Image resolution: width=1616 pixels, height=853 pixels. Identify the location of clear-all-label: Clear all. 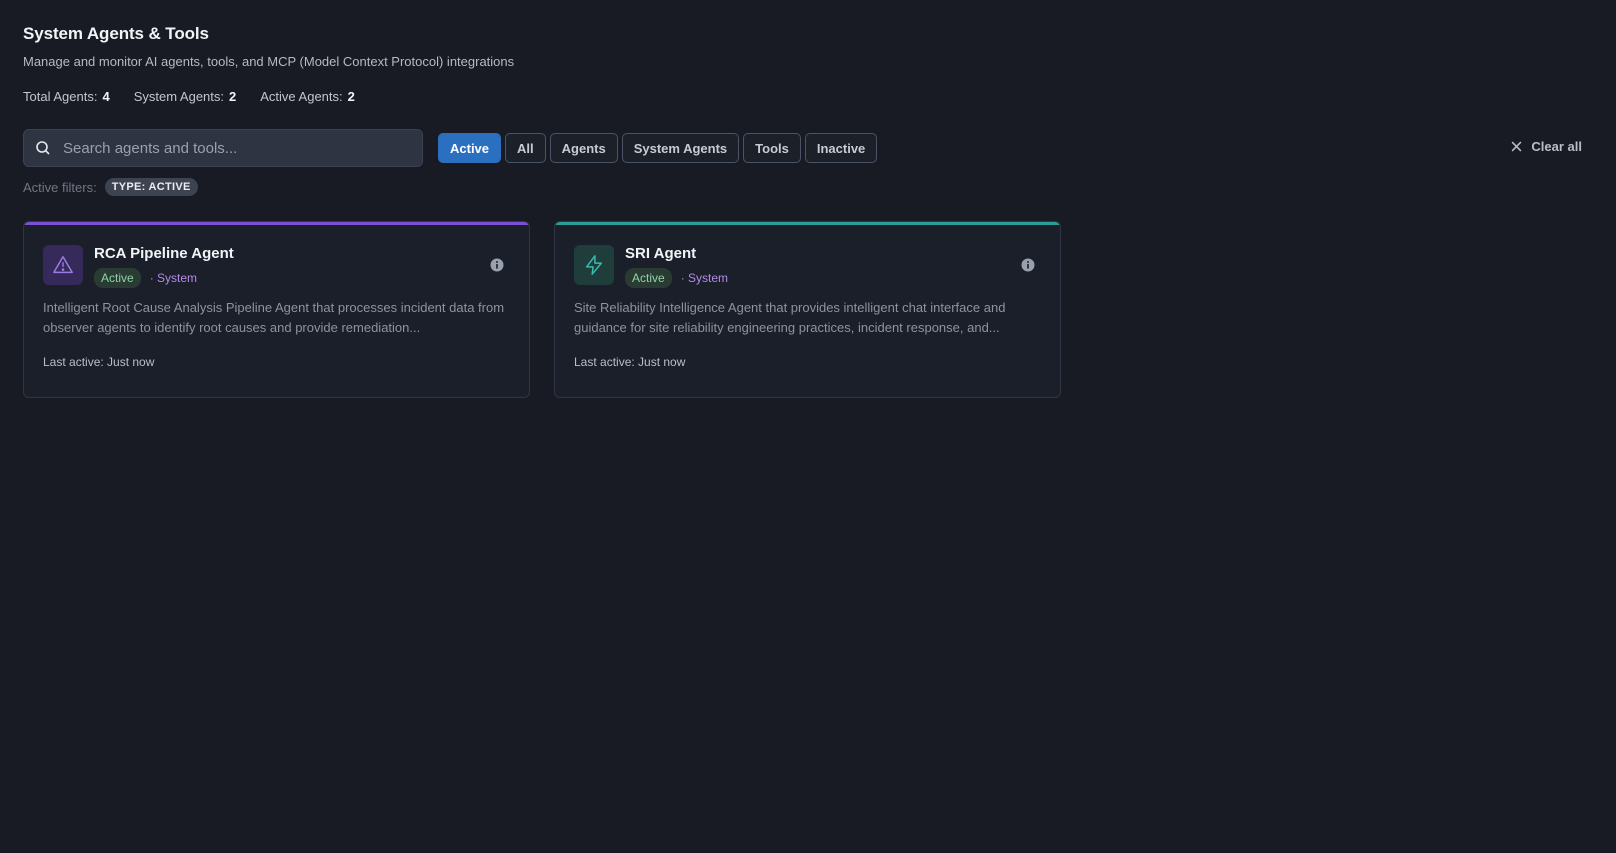
(1556, 146).